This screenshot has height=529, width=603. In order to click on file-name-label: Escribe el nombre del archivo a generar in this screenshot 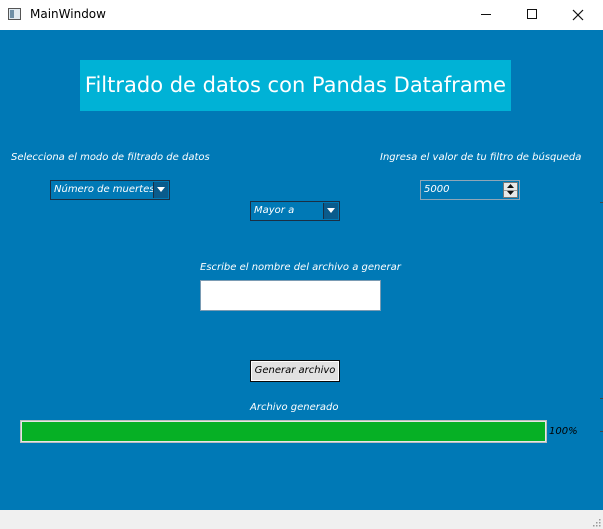, I will do `click(300, 267)`.